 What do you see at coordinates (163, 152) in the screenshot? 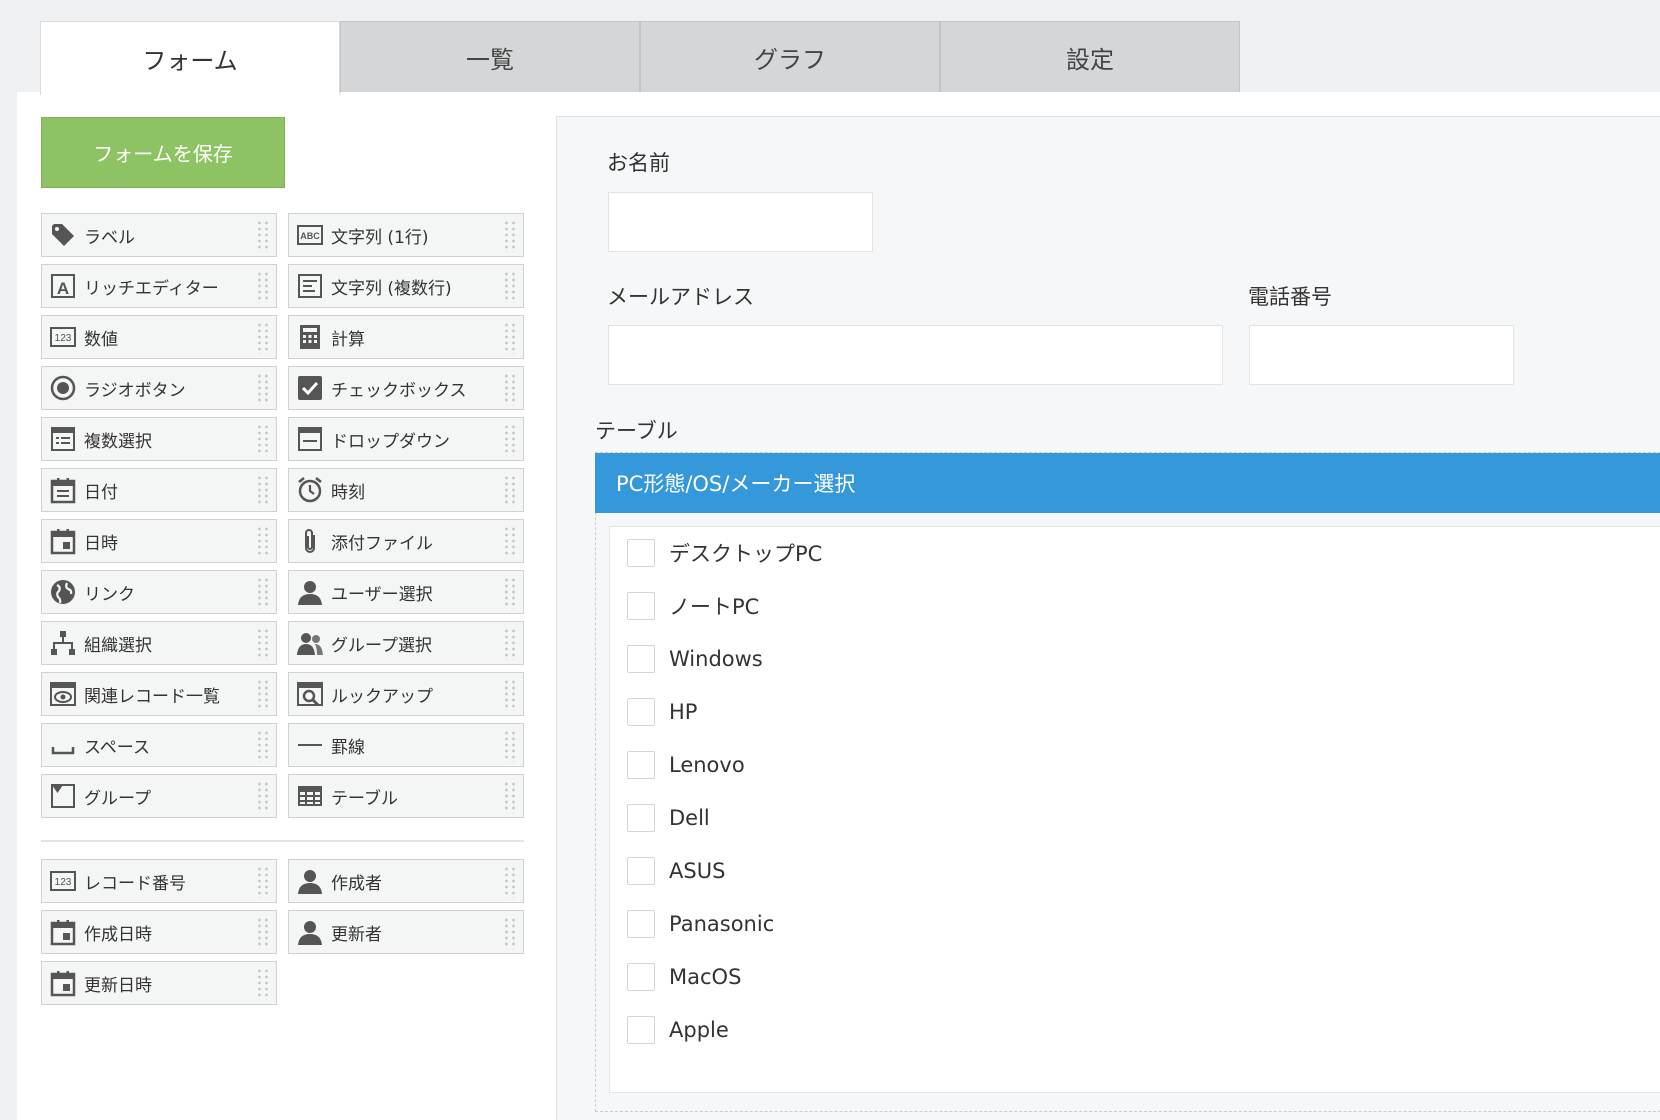
I see `save-form-button: フォームを保存` at bounding box center [163, 152].